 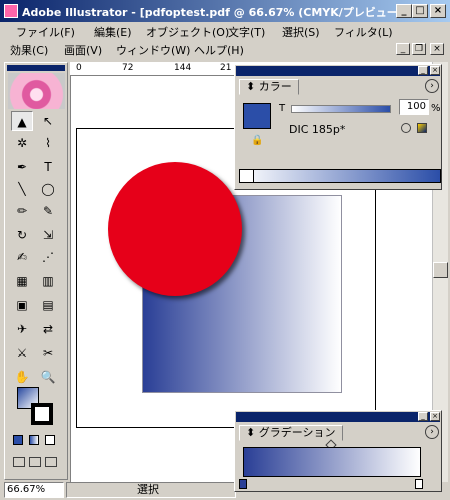 I want to click on menu-file: ファイル(F), so click(x=45, y=32).